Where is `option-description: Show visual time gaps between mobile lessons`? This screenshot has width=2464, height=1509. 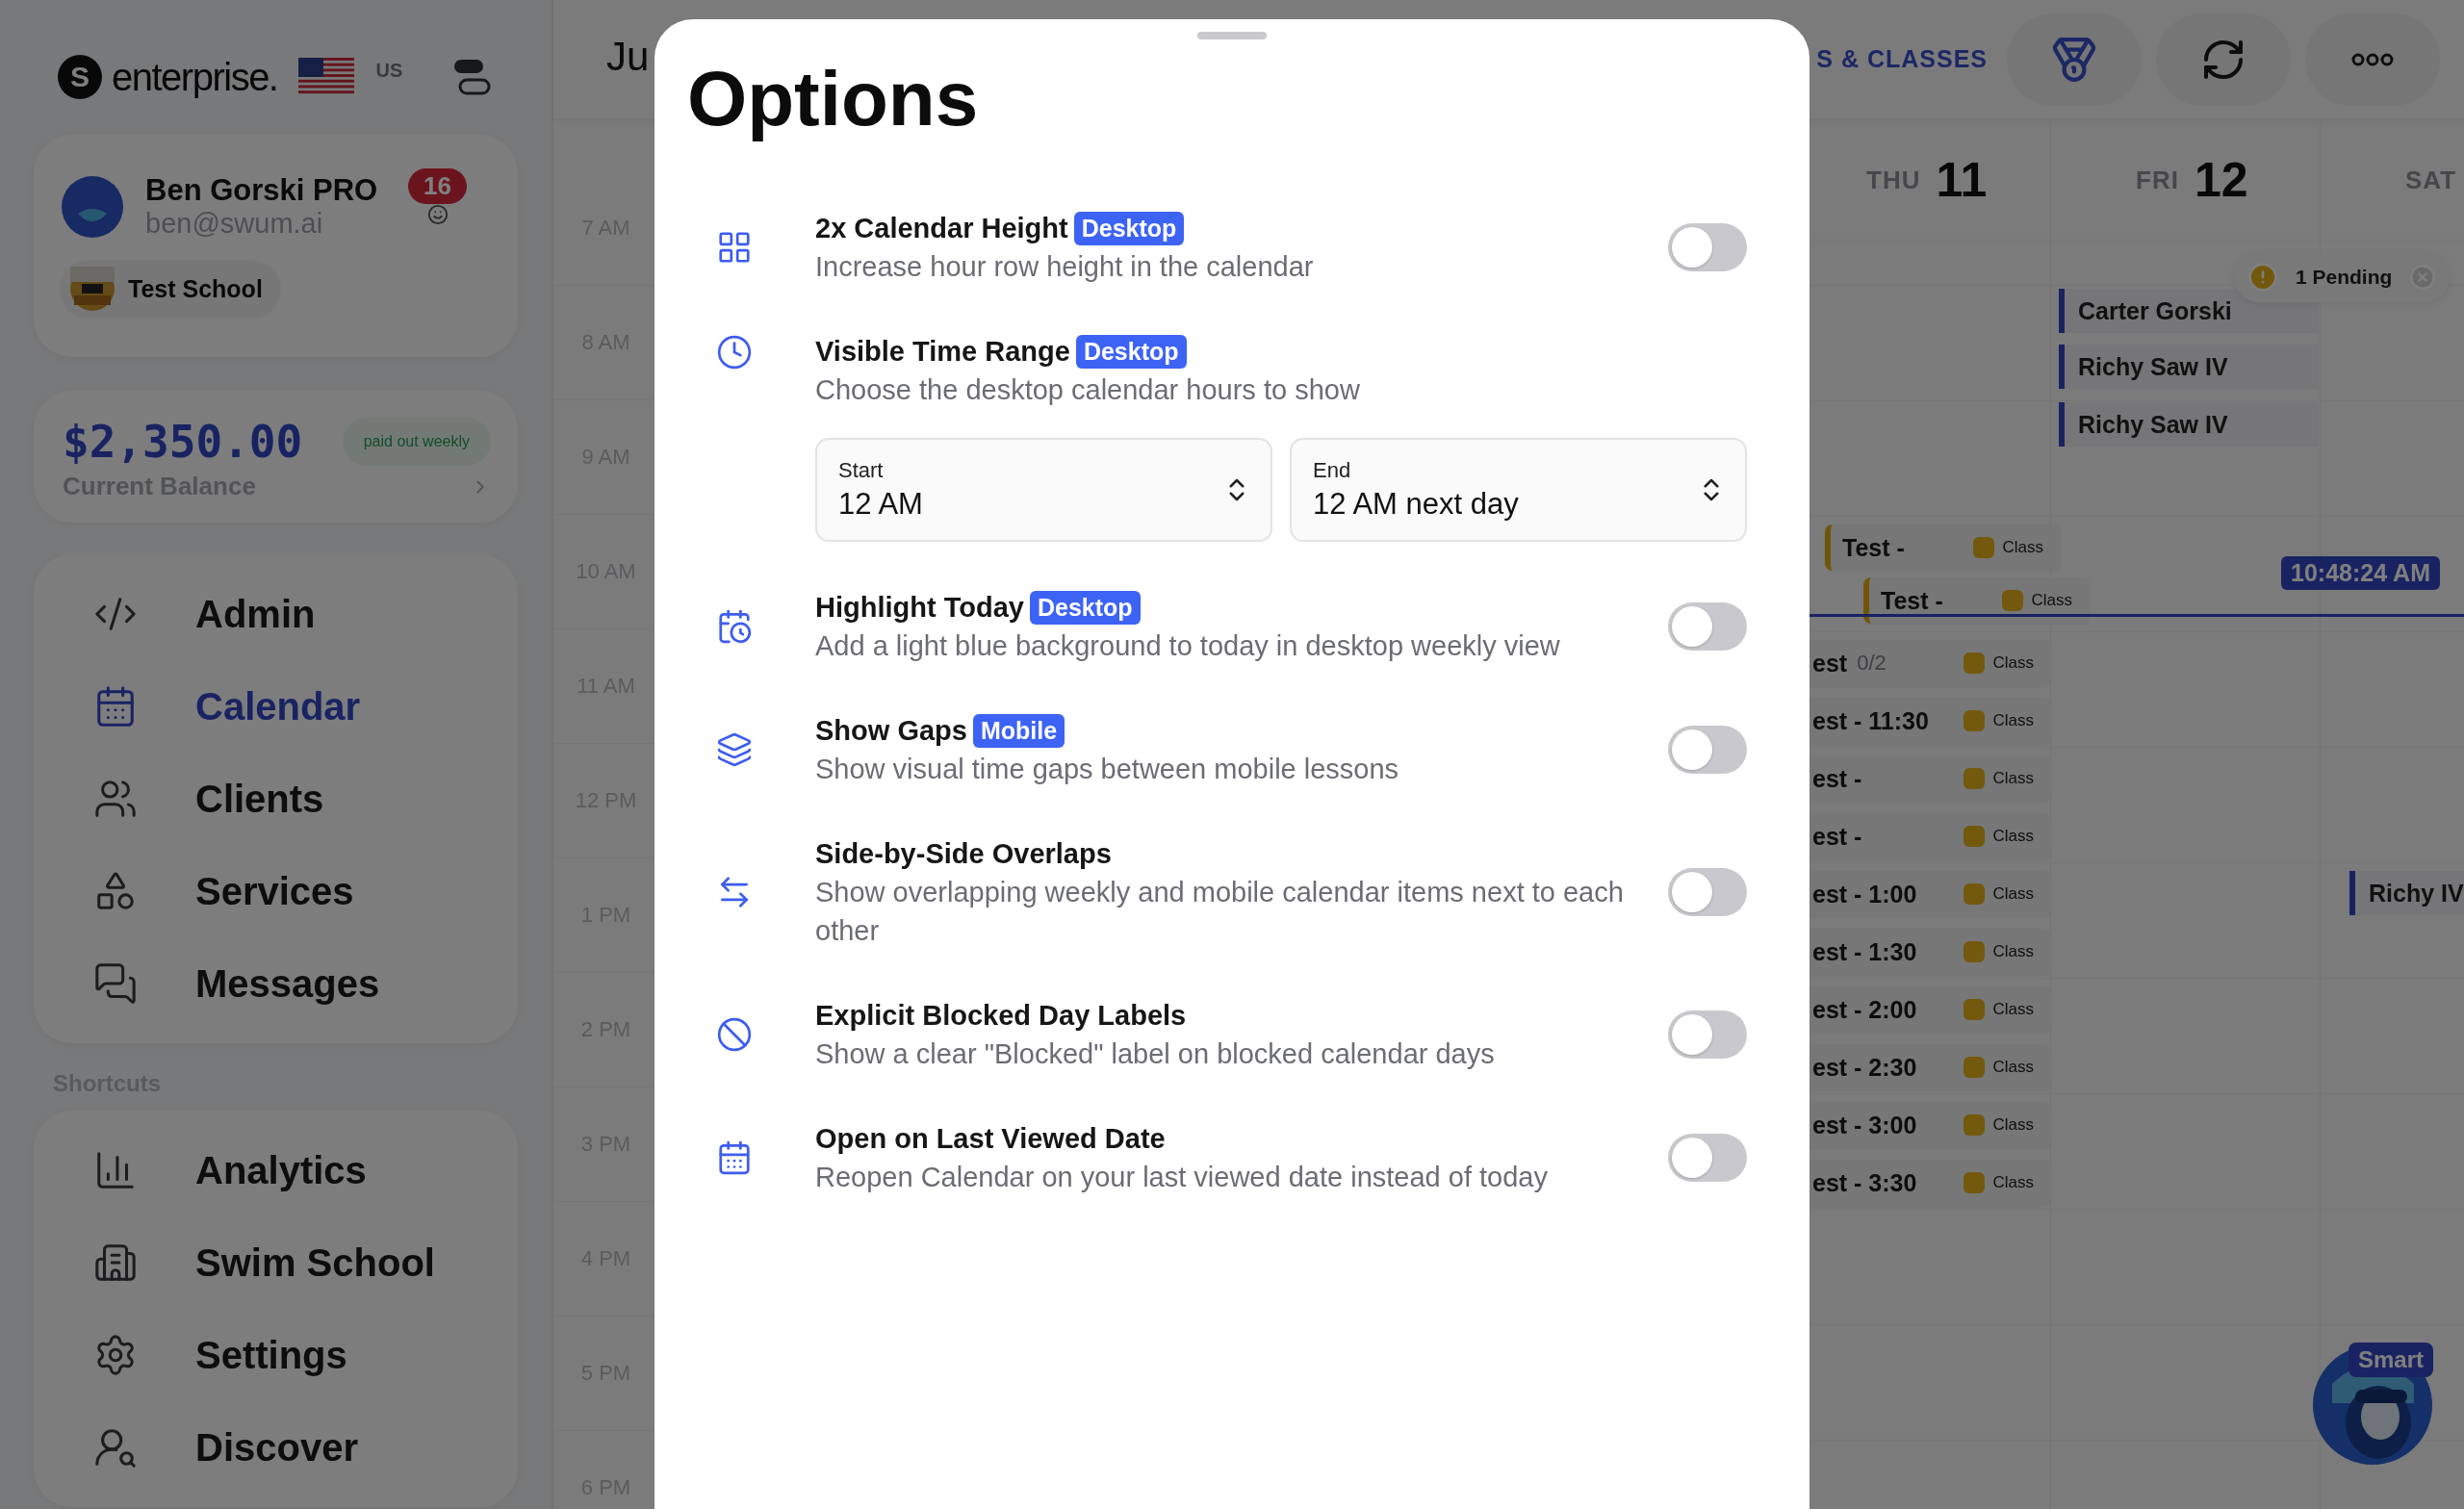 option-description: Show visual time gaps between mobile lessons is located at coordinates (1107, 769).